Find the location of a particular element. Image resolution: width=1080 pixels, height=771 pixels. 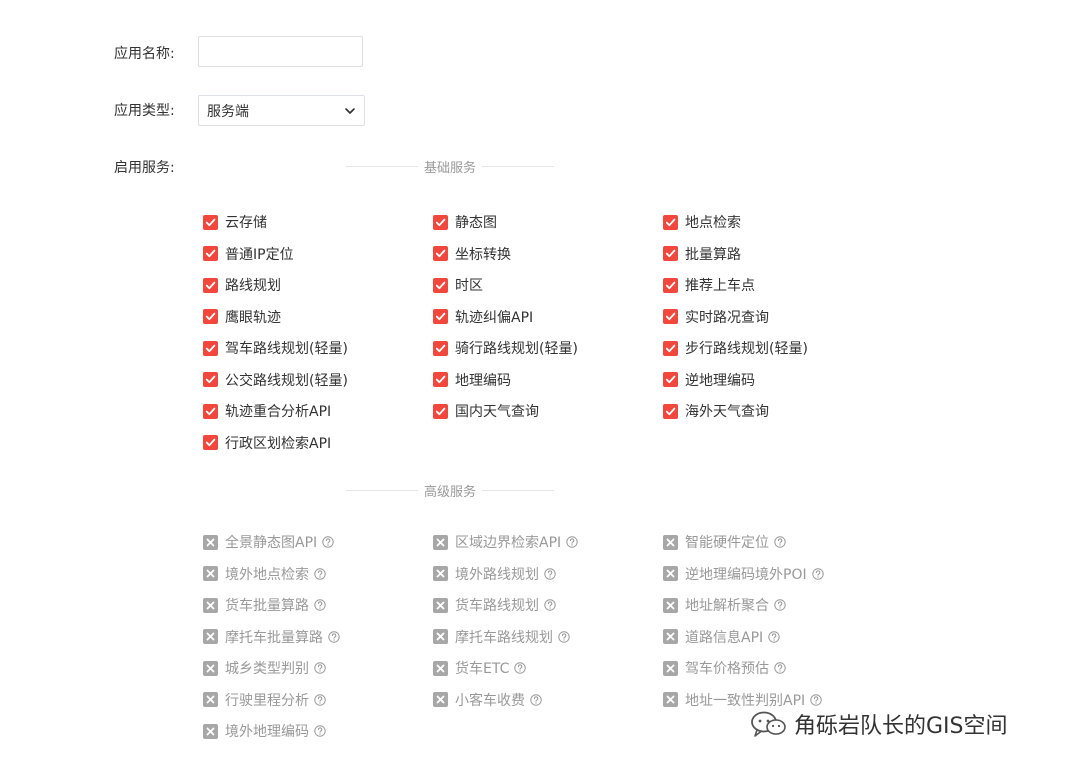

advanced-service-option: 道路信息API is located at coordinates (721, 637).